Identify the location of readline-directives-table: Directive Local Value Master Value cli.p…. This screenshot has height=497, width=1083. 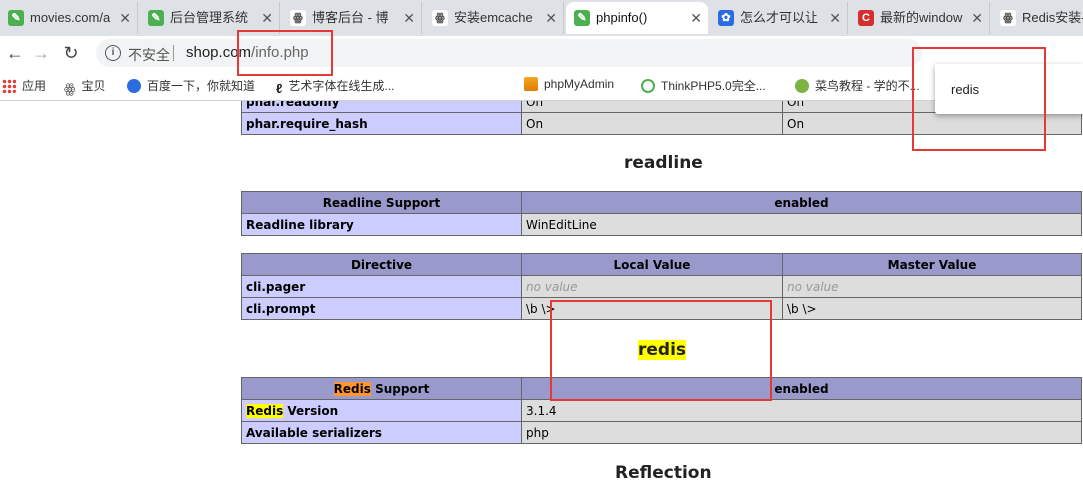
(661, 286).